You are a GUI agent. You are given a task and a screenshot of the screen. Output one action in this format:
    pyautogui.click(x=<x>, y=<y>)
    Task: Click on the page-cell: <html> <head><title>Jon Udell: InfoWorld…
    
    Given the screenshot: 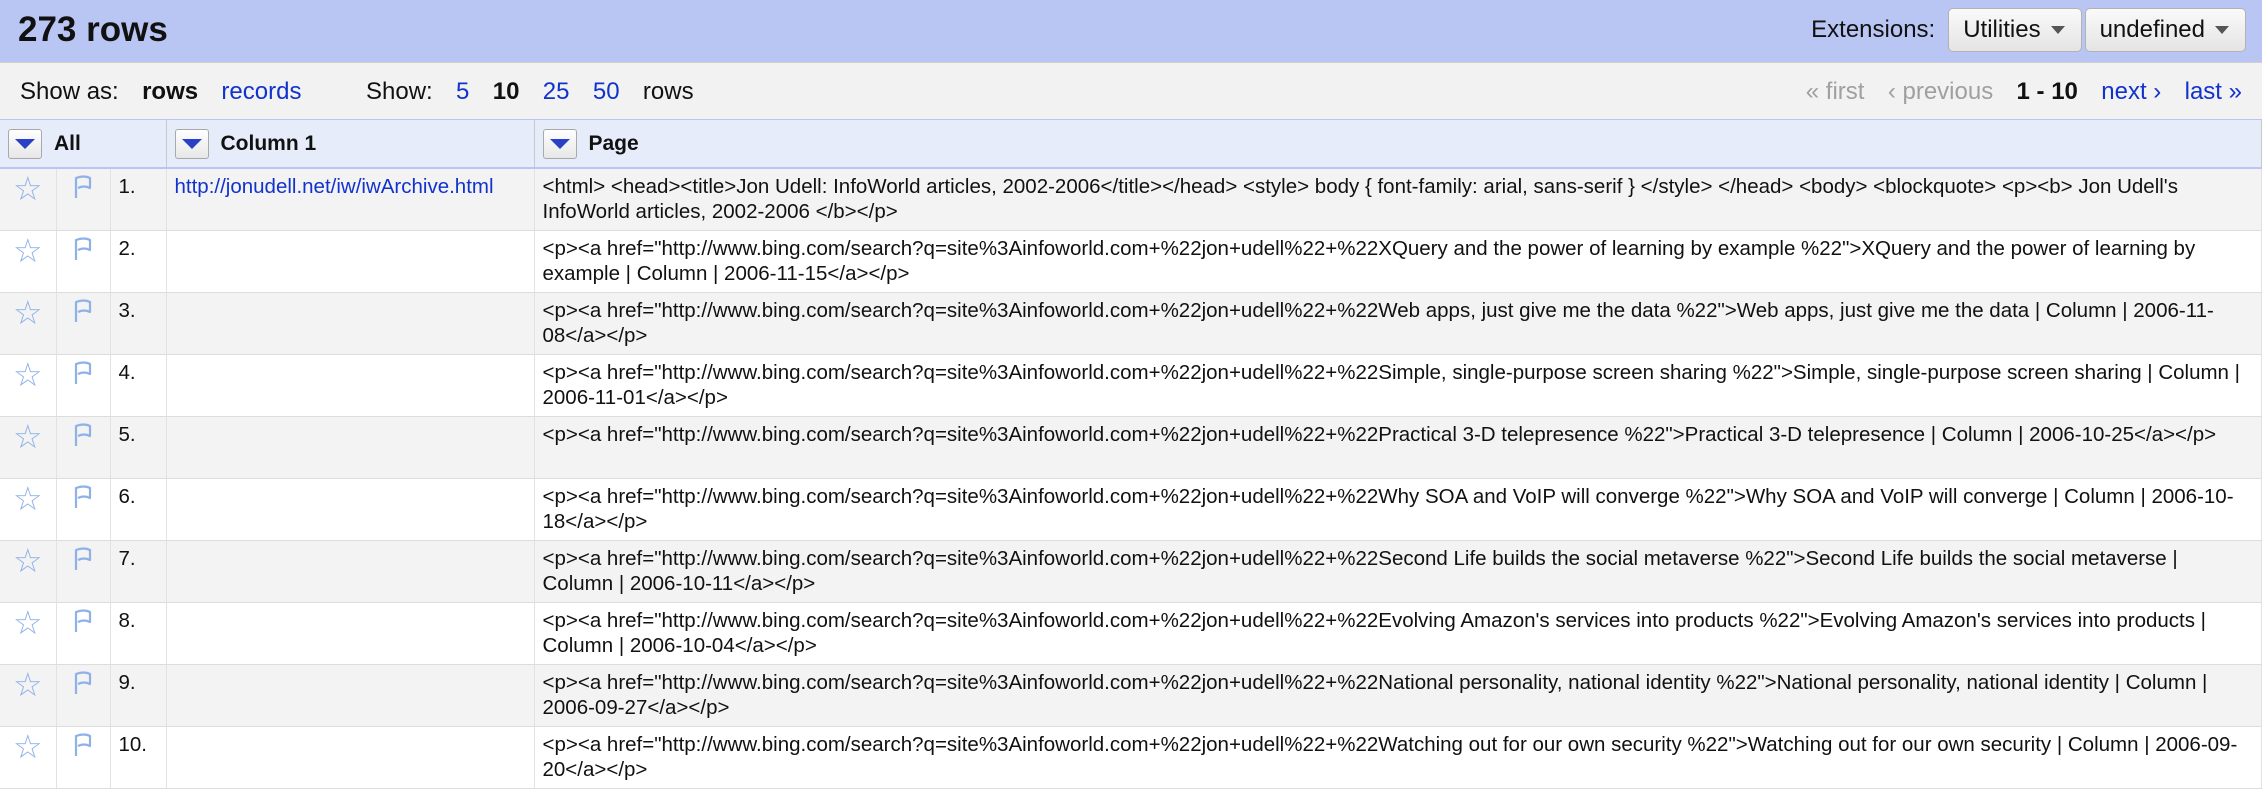 What is the action you would take?
    pyautogui.click(x=1398, y=199)
    